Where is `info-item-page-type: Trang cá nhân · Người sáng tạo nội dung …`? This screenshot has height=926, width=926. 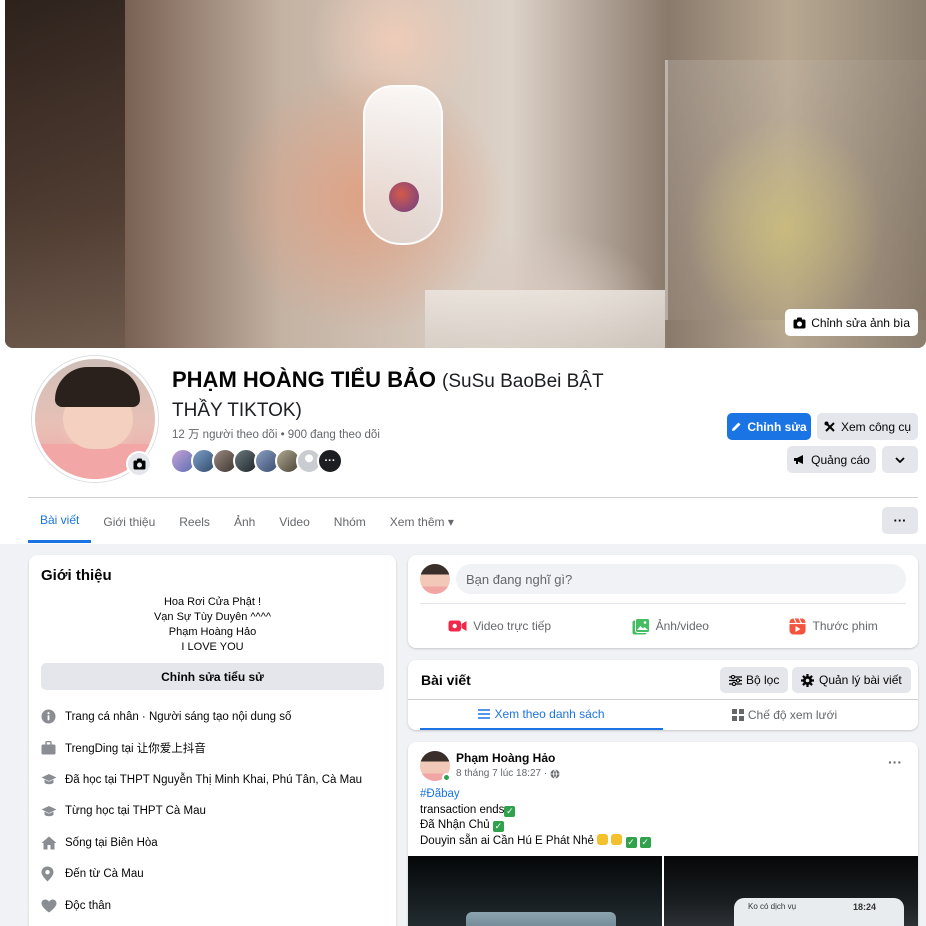
info-item-page-type: Trang cá nhân · Người sáng tạo nội dung … is located at coordinates (213, 717).